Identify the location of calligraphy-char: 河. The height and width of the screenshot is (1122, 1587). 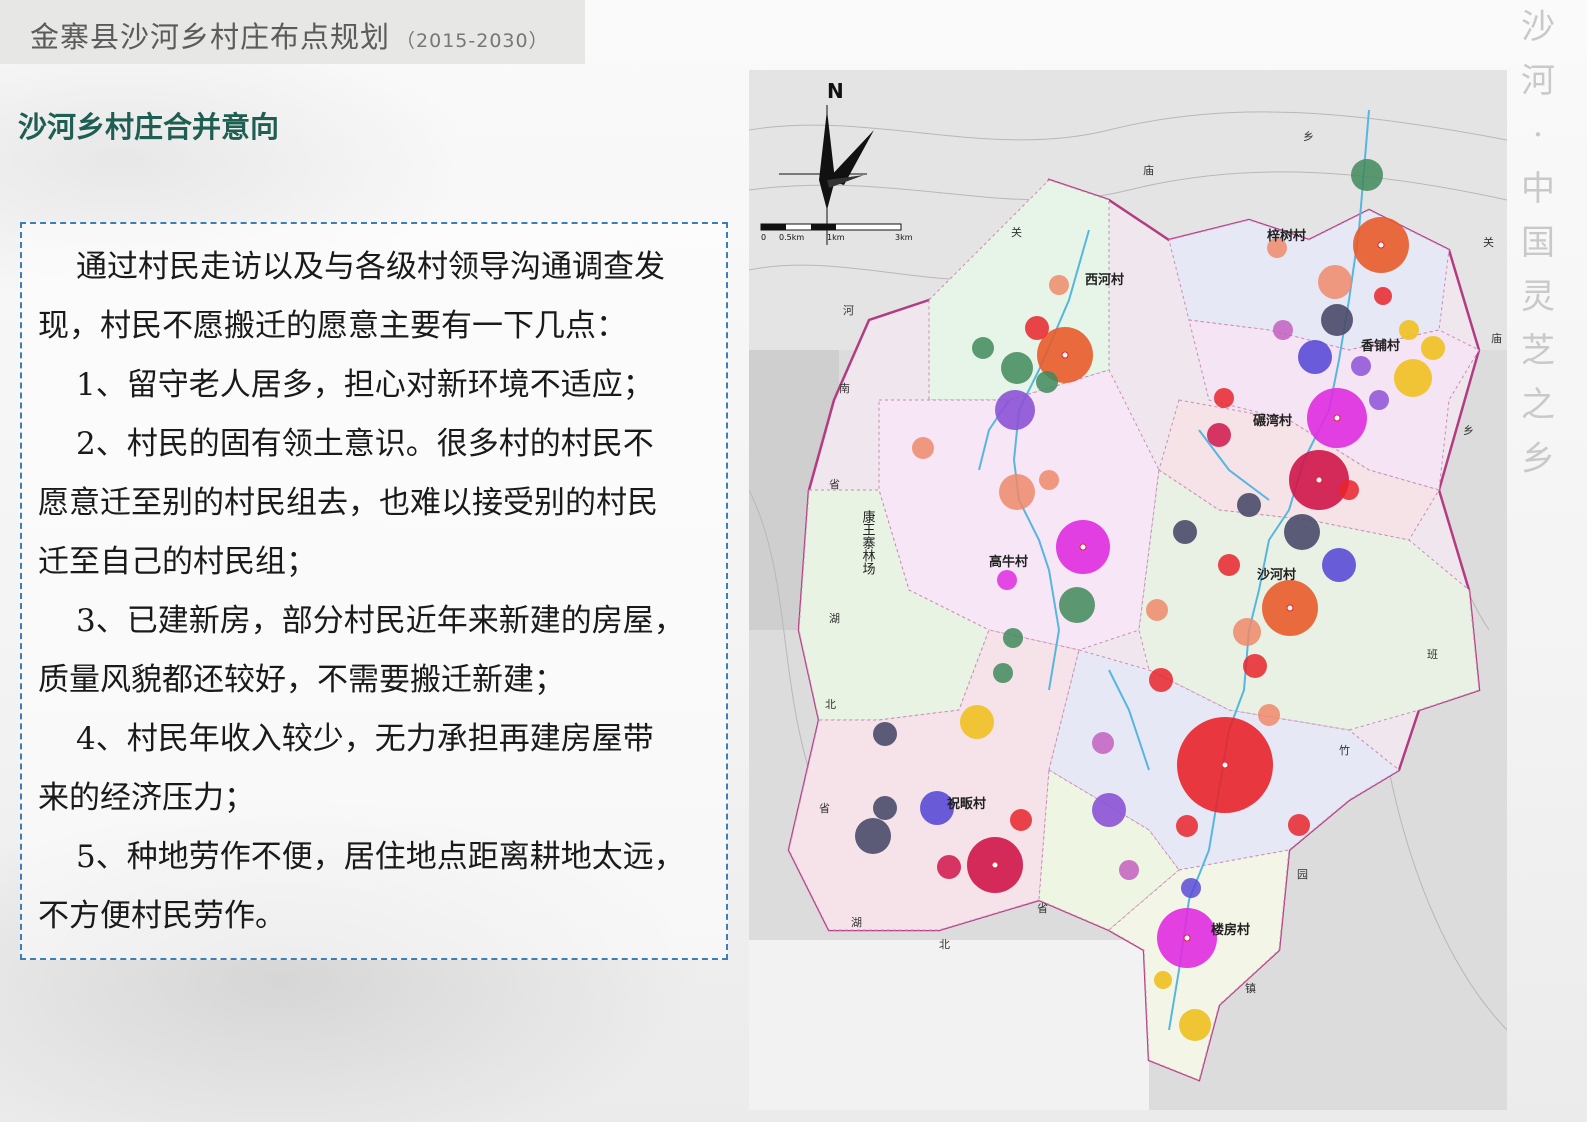
(1538, 81).